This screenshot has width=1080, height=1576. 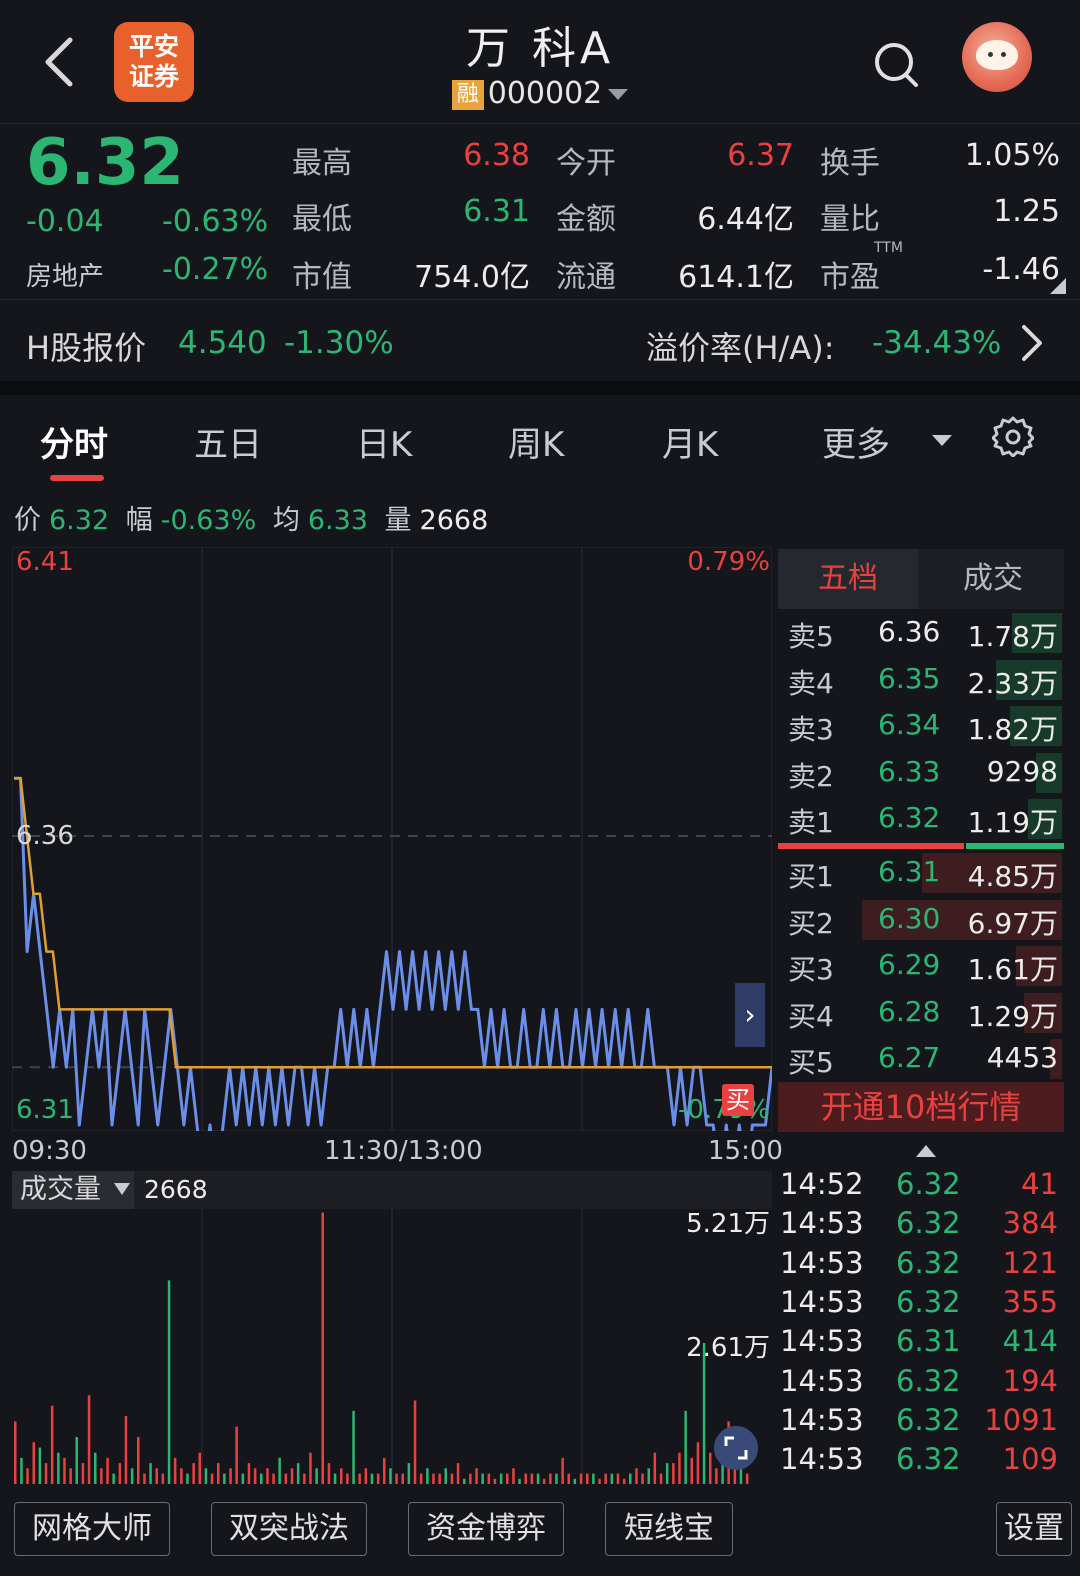 I want to click on pe-value: -1.46, so click(x=1021, y=269).